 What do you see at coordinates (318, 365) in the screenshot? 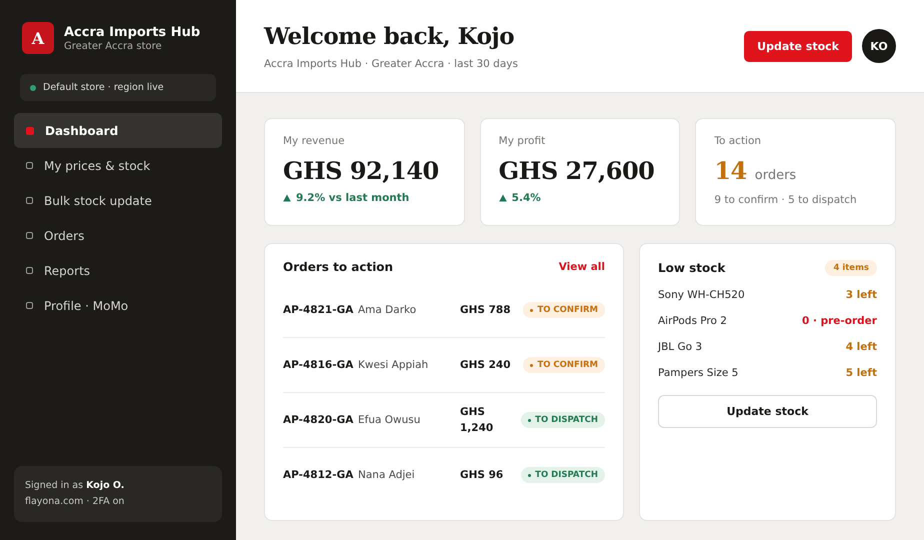
I see `order-id: AP-4816-GA` at bounding box center [318, 365].